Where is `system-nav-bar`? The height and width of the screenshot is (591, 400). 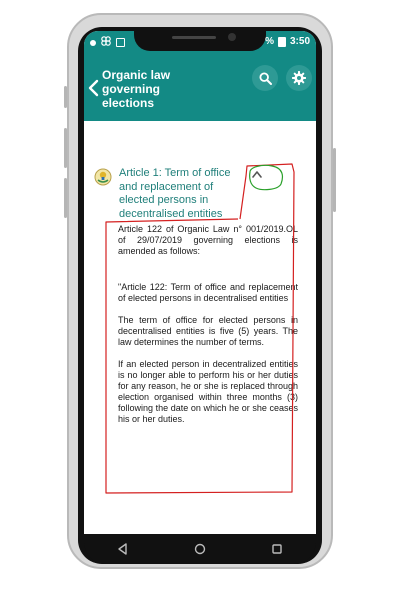
system-nav-bar is located at coordinates (200, 549).